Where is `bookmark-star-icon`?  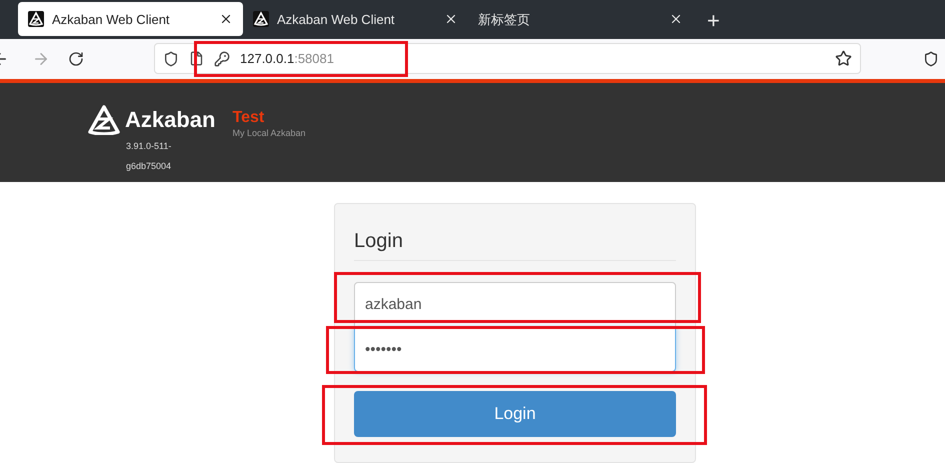
bookmark-star-icon is located at coordinates (843, 59).